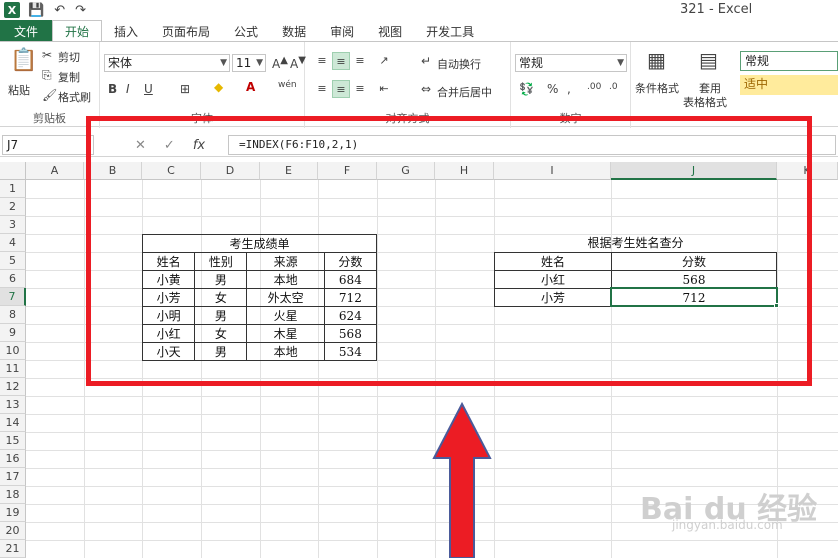 Image resolution: width=838 pixels, height=558 pixels. I want to click on format-painter-button: 格式刷, so click(74, 97).